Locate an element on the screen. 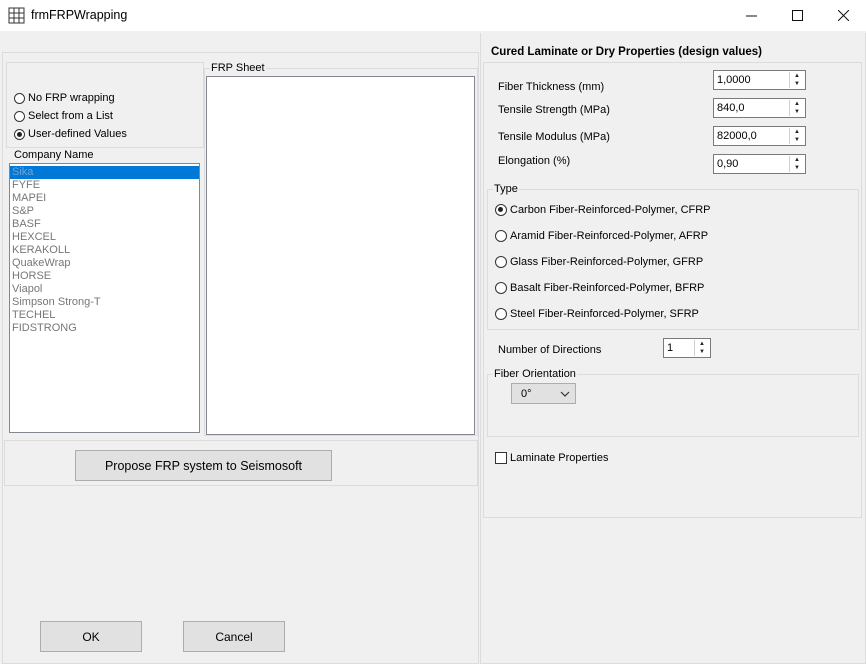  list-item: S&P is located at coordinates (104, 211).